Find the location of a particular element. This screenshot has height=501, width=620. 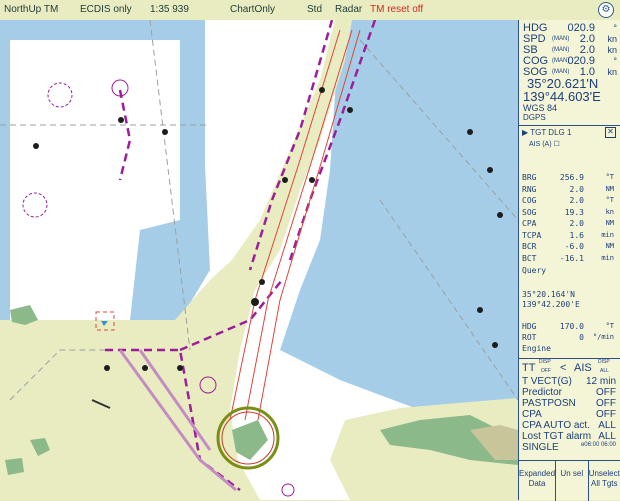

setting-row: PASTPOSN OFF is located at coordinates (569, 403).